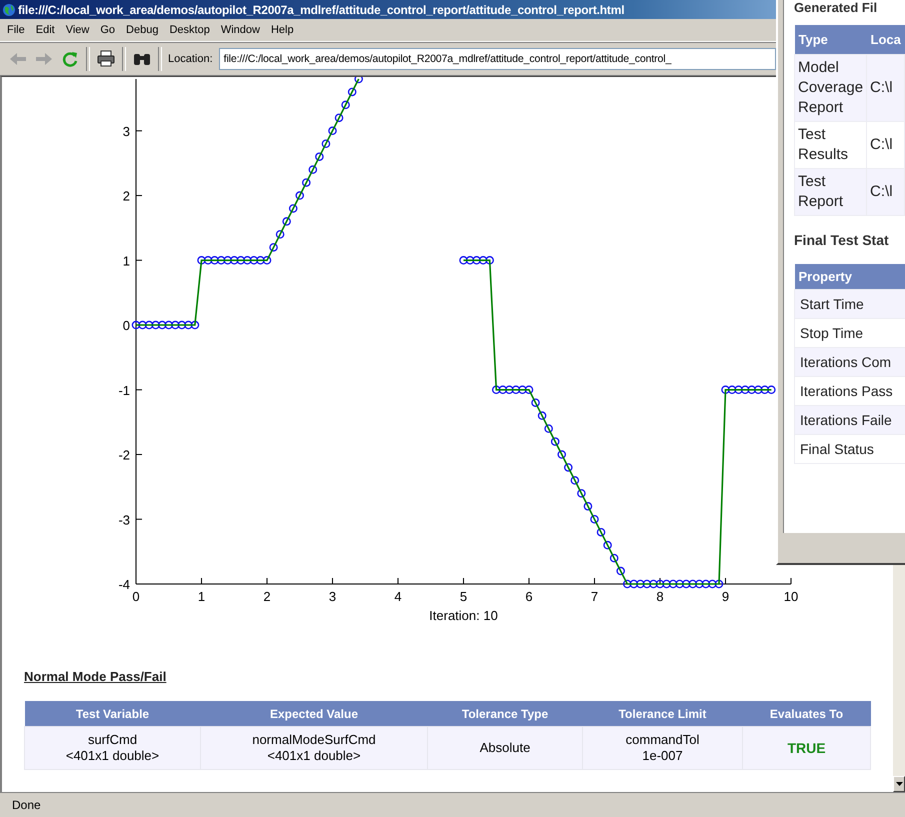 This screenshot has height=817, width=905. What do you see at coordinates (899, 678) in the screenshot?
I see `scrollbar` at bounding box center [899, 678].